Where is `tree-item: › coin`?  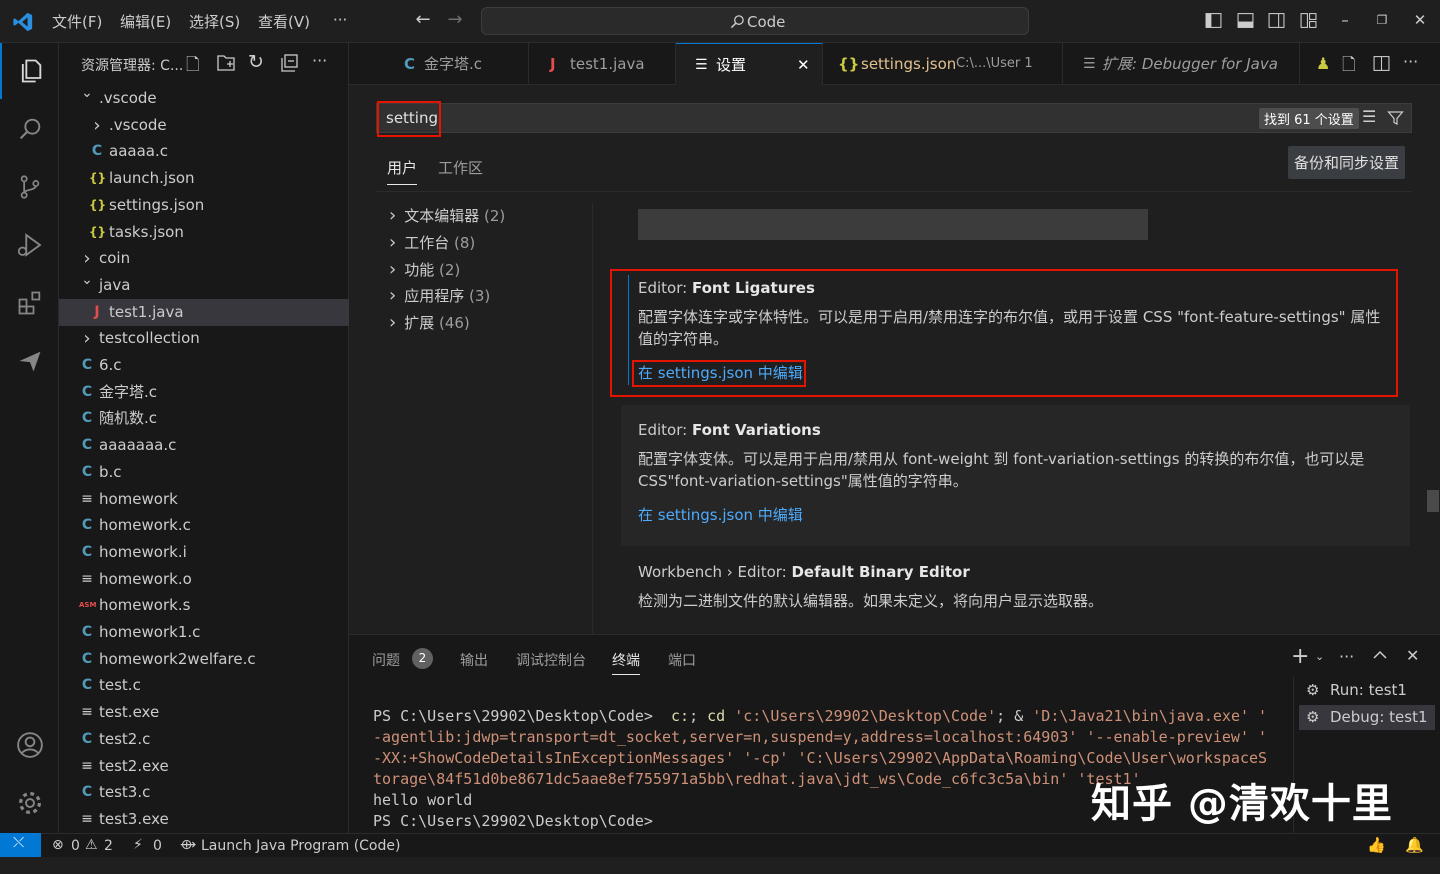 tree-item: › coin is located at coordinates (204, 258).